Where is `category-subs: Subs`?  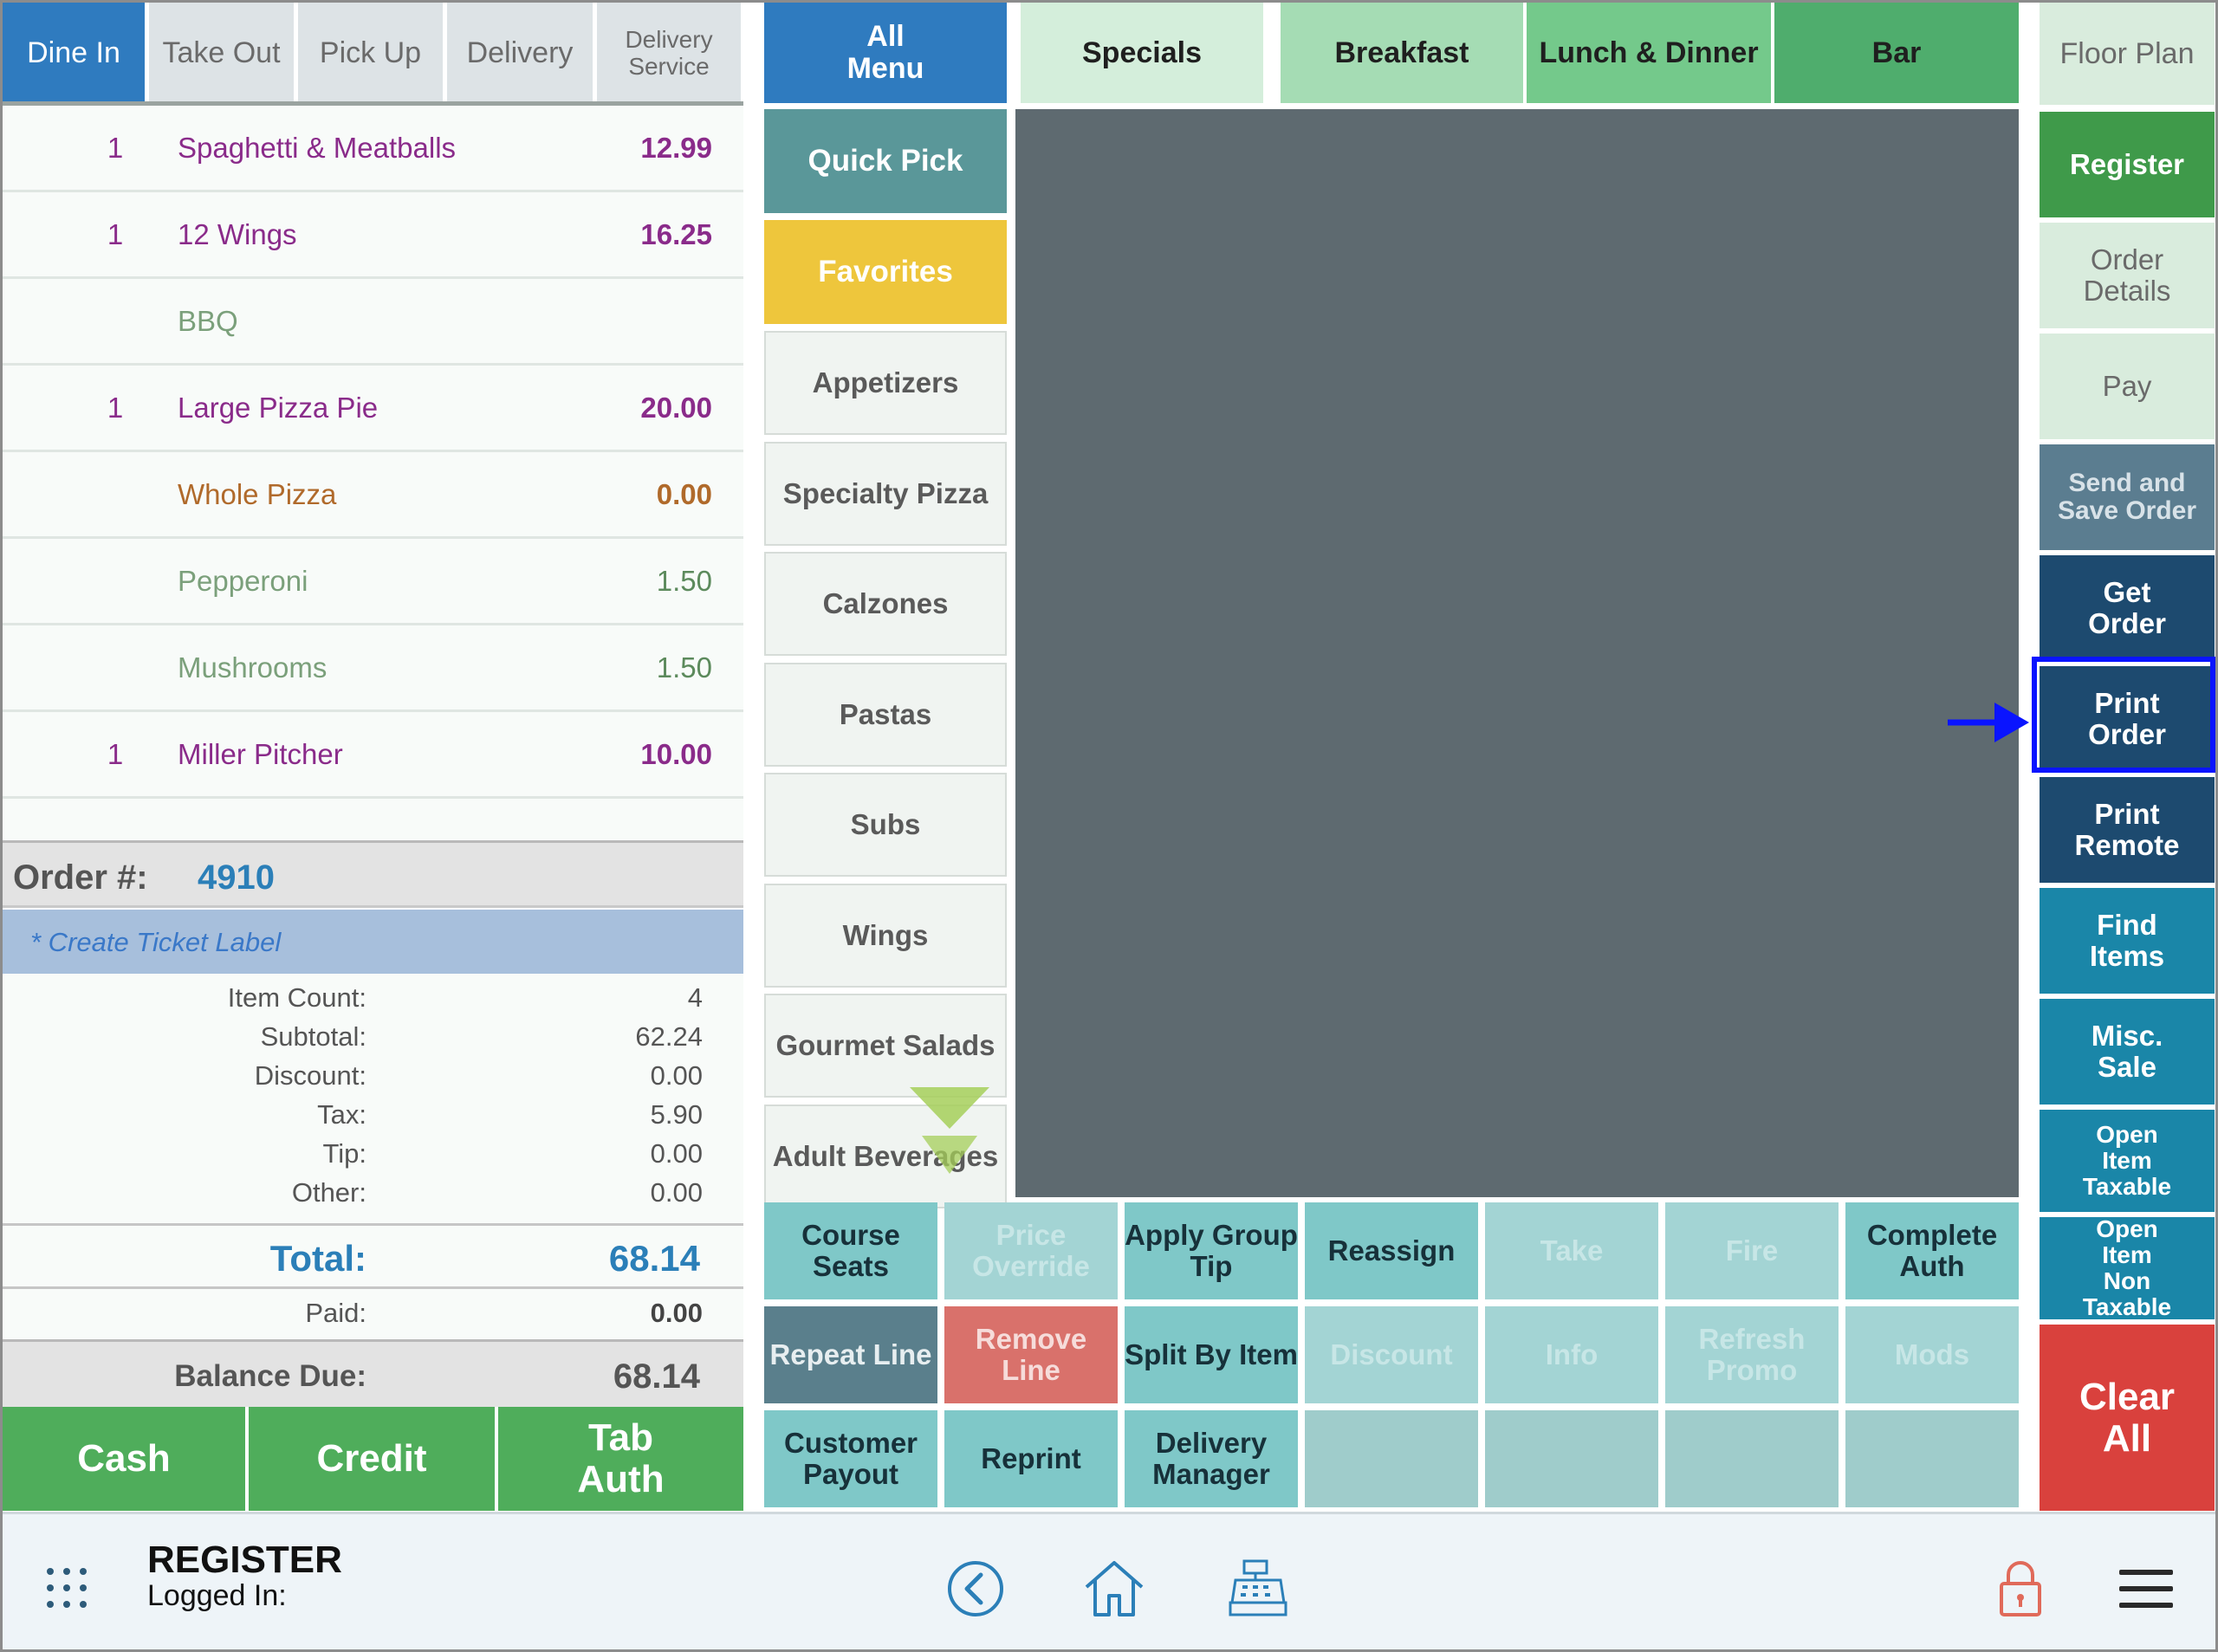
category-subs: Subs is located at coordinates (885, 825).